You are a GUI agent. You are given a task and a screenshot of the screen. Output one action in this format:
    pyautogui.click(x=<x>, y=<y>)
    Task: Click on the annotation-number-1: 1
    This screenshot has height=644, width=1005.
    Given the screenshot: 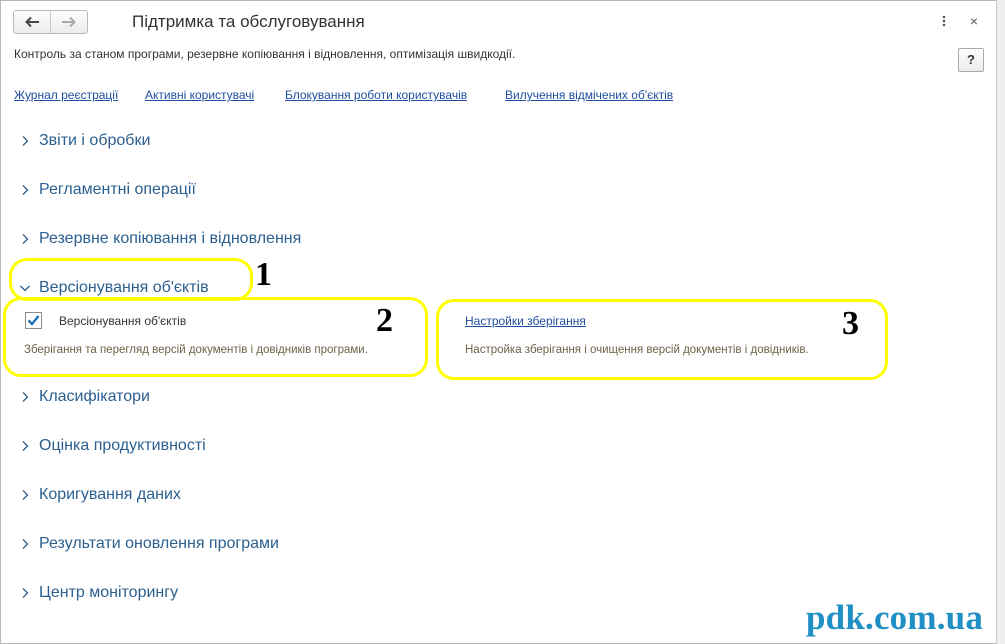 What is the action you would take?
    pyautogui.click(x=263, y=274)
    